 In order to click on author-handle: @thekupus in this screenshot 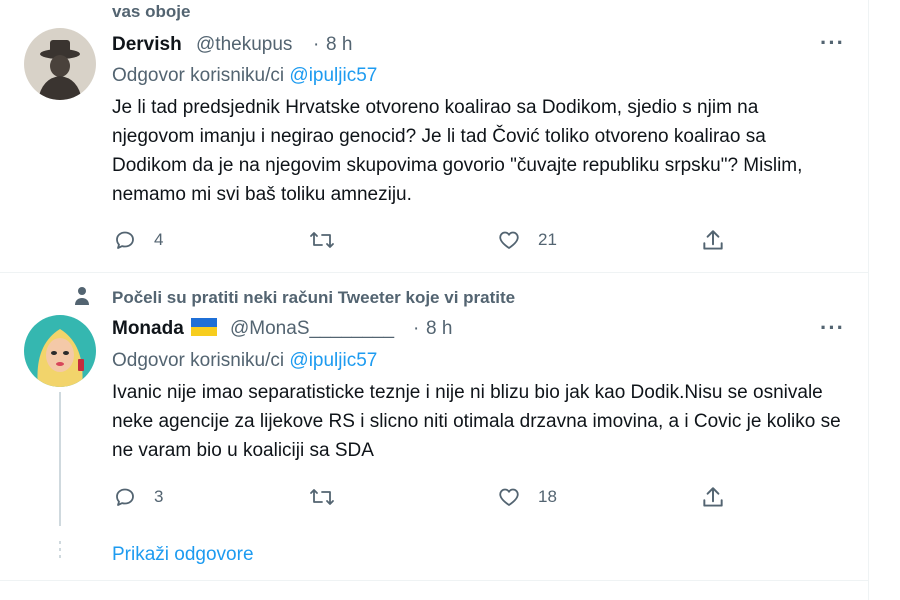, I will do `click(244, 45)`.